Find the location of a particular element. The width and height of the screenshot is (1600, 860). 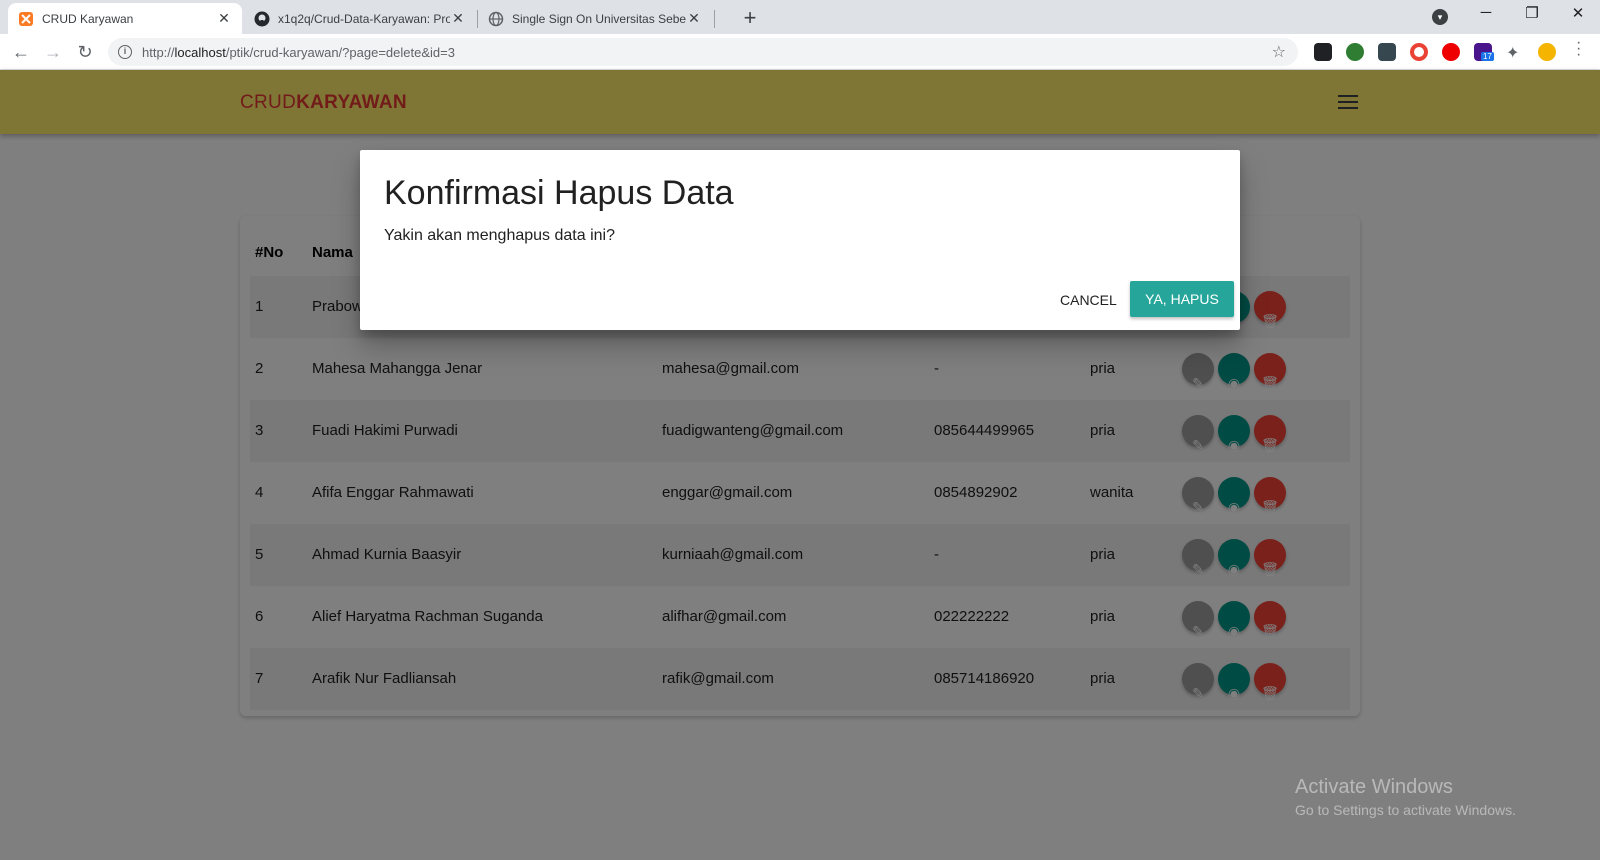

confirm-delete-button: YA, HAPUS is located at coordinates (1182, 299).